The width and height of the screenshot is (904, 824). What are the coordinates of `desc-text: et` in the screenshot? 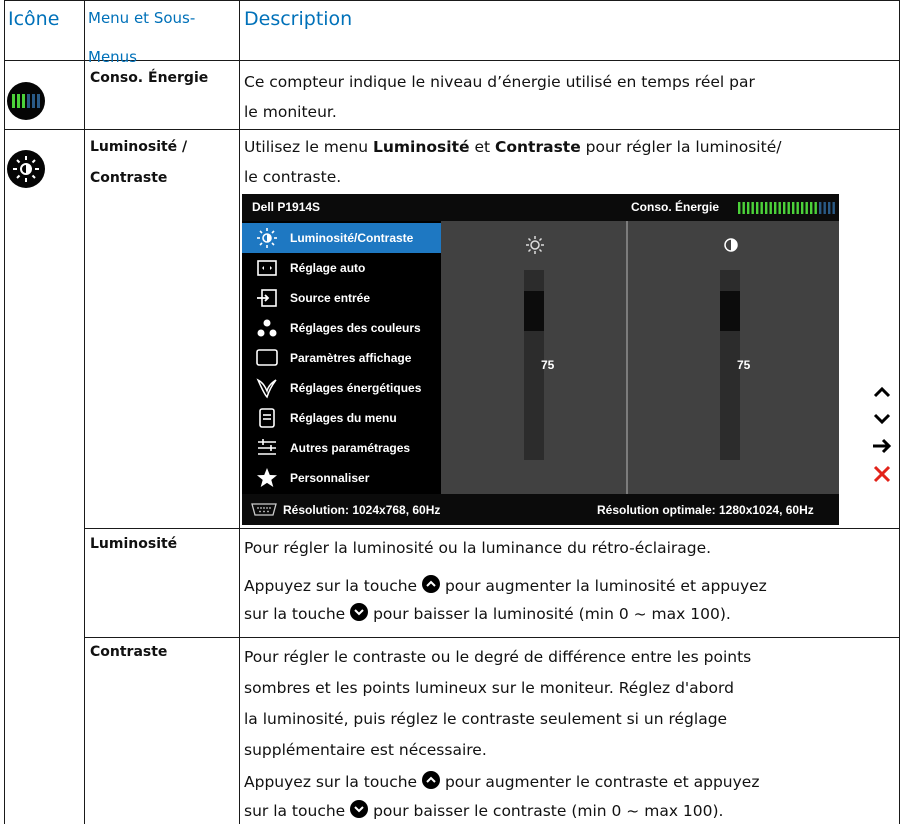 It's located at (482, 147).